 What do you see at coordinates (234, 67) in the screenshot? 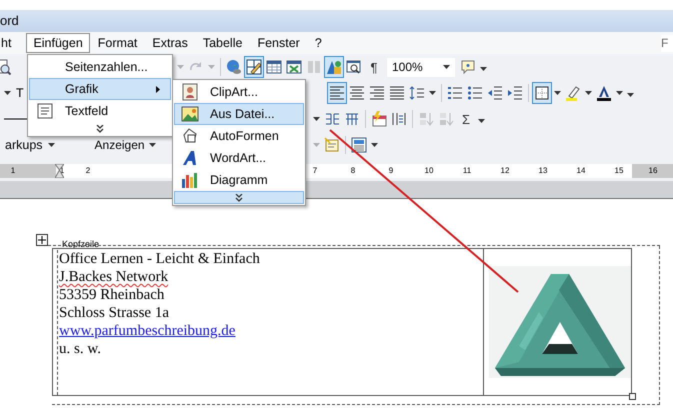
I see `globe-icon` at bounding box center [234, 67].